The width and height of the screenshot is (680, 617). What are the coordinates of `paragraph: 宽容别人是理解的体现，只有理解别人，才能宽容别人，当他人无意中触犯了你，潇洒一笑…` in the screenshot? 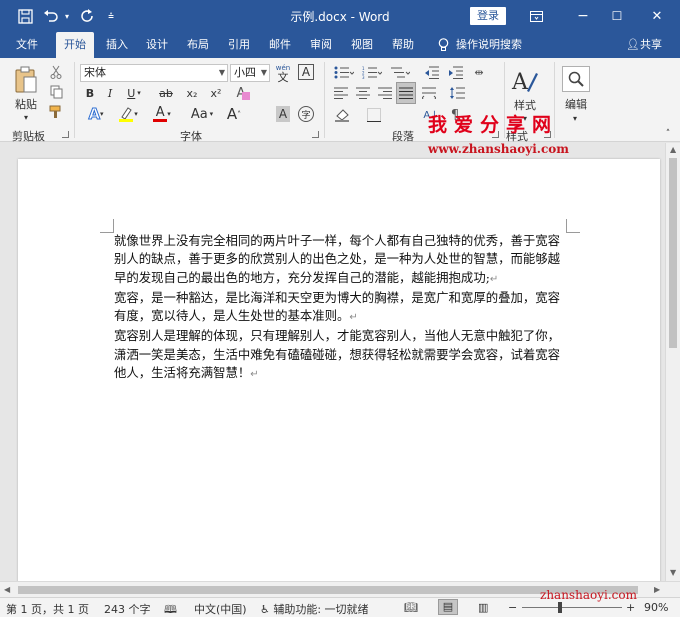 It's located at (337, 354).